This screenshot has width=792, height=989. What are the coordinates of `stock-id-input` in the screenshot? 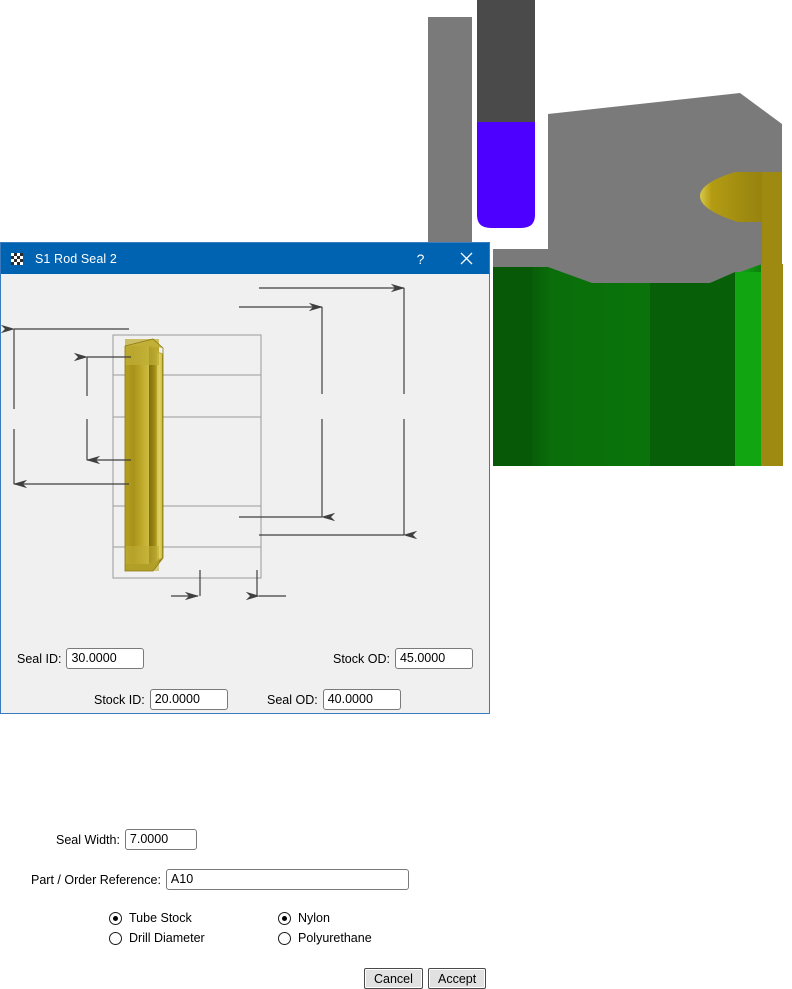 It's located at (188, 699).